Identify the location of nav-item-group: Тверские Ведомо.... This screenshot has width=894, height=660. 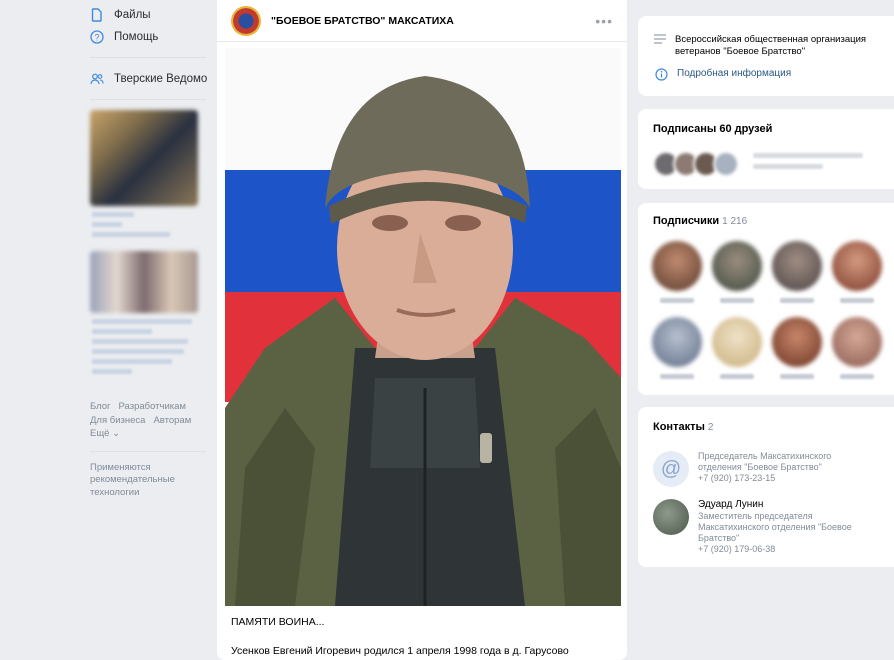
(149, 79).